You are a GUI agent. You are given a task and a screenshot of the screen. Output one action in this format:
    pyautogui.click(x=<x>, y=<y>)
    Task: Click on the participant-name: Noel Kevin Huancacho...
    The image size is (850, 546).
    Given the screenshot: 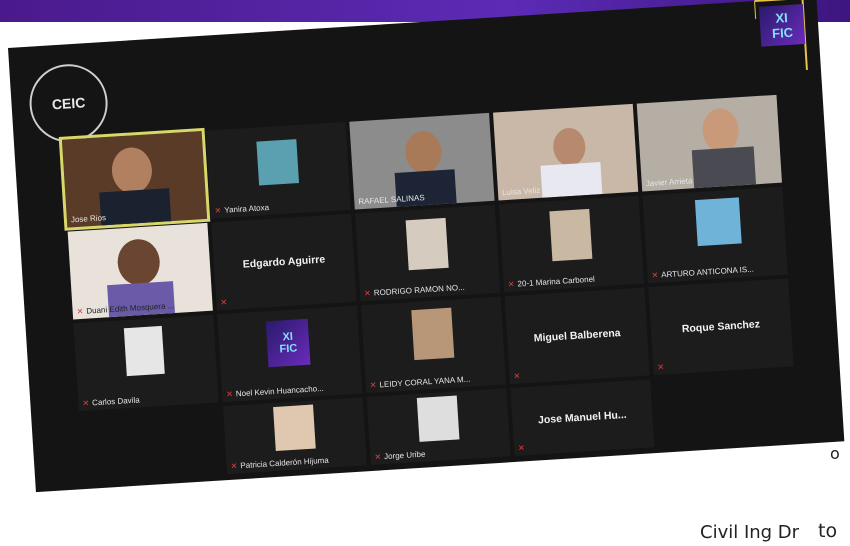 What is the action you would take?
    pyautogui.click(x=280, y=391)
    